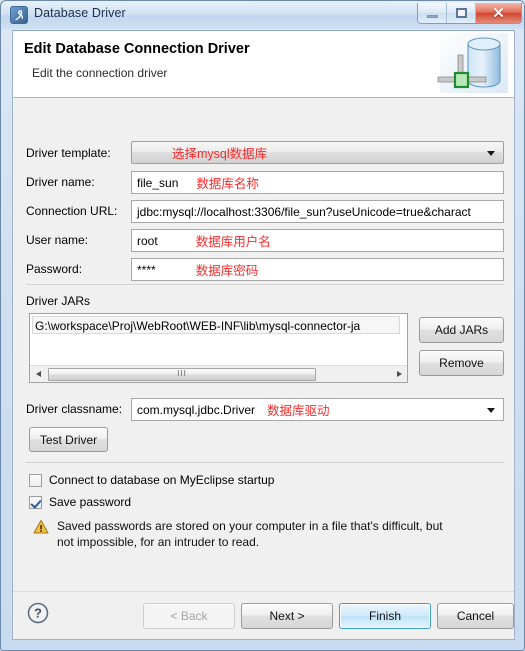 This screenshot has height=651, width=525. Describe the element at coordinates (80, 13) in the screenshot. I see `window-title: Database Driver` at that location.